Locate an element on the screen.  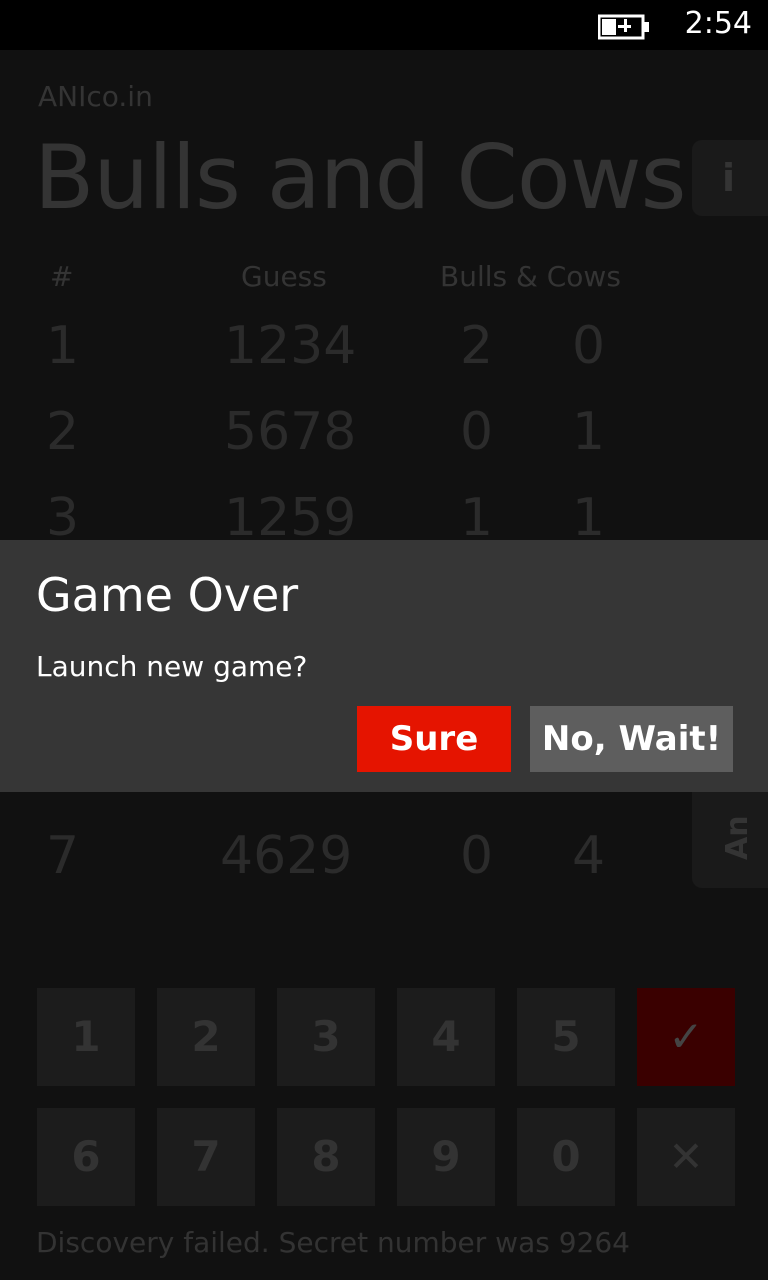
key-4: 4 is located at coordinates (446, 1037).